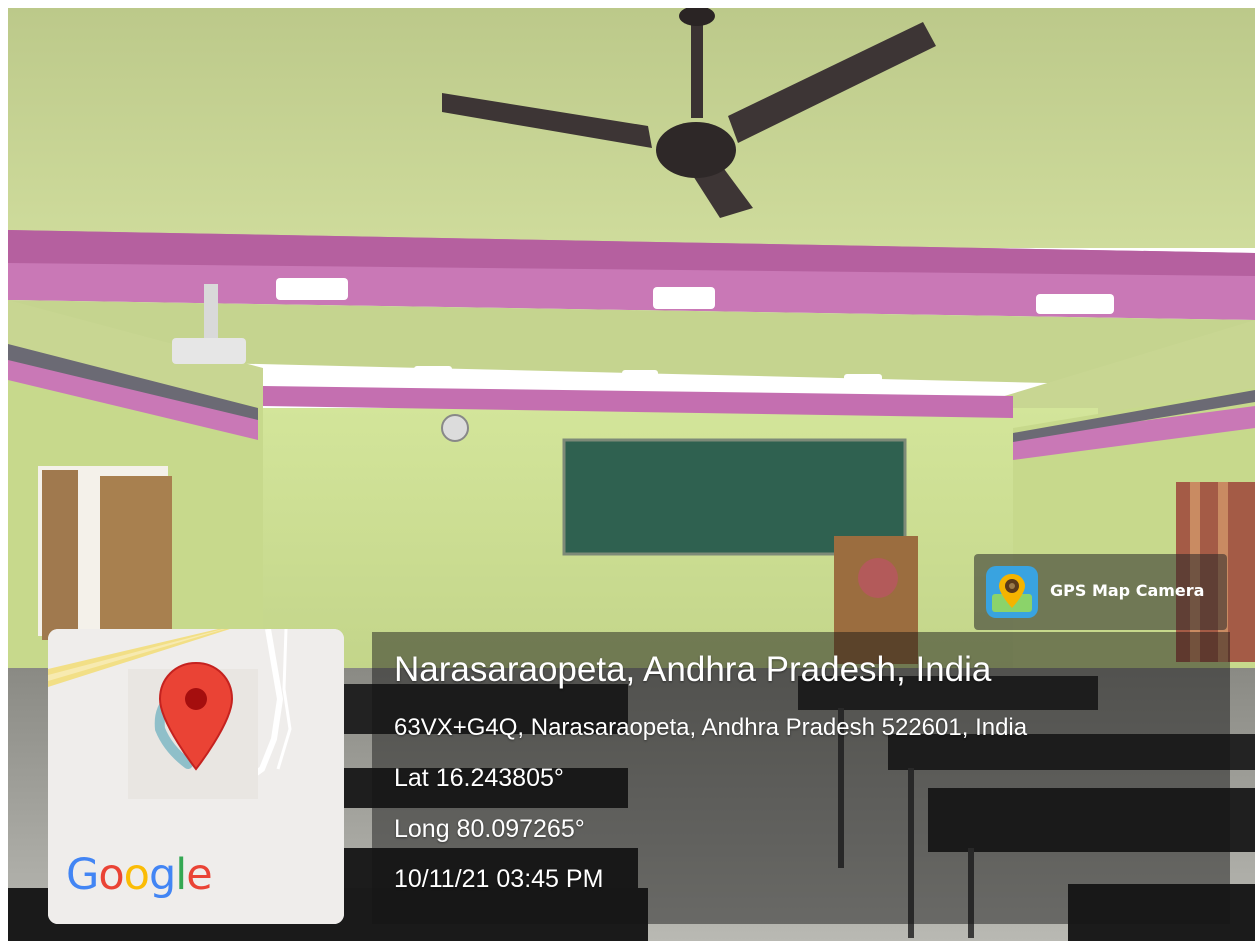 This screenshot has height=941, width=1255. What do you see at coordinates (499, 879) in the screenshot?
I see `timestamp: 10/11/21 03:45 PM` at bounding box center [499, 879].